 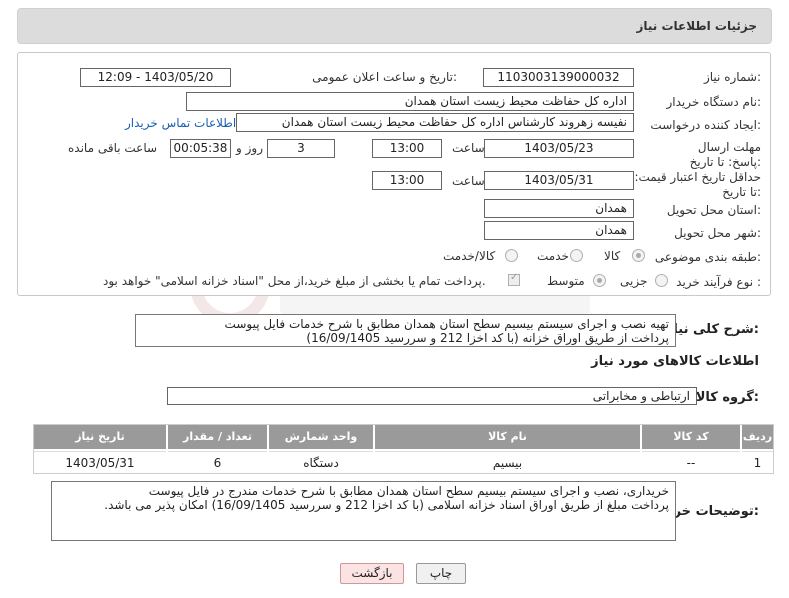 I want to click on radio-kala, so click(x=638, y=255).